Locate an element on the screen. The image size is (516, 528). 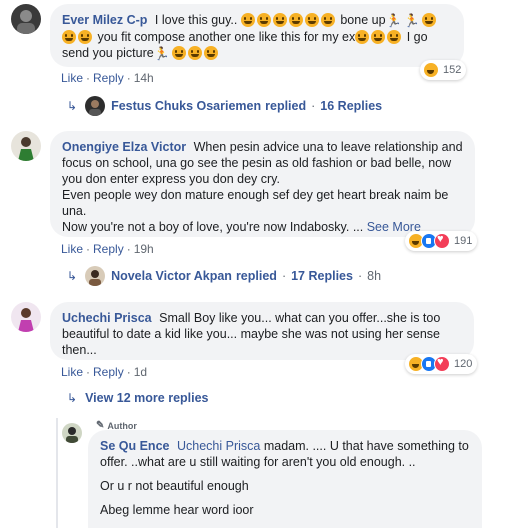
thread-line is located at coordinates (57, 473).